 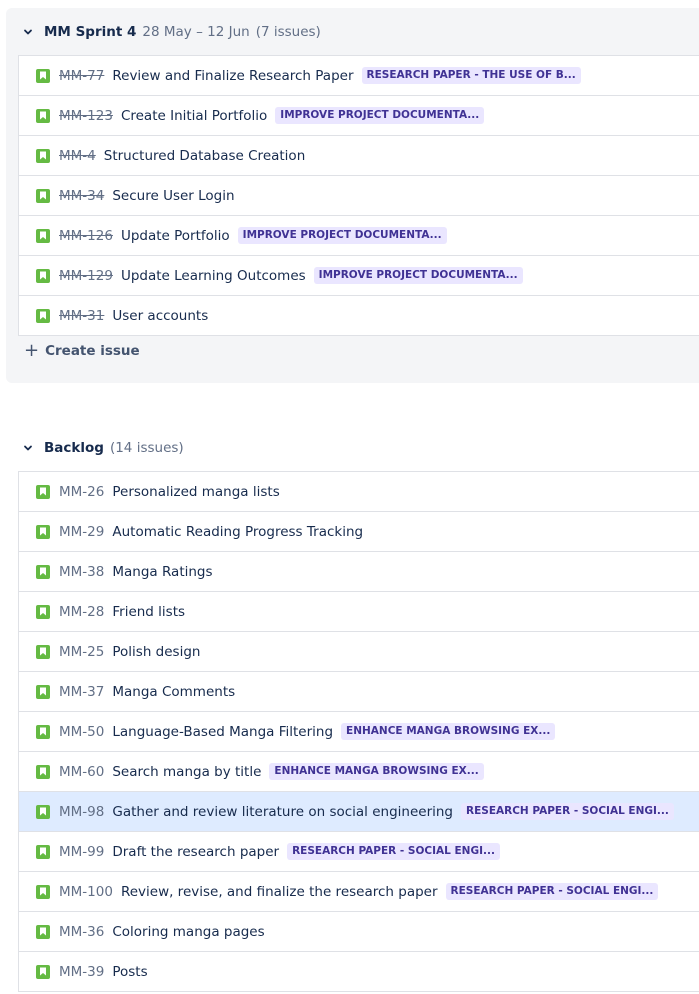 What do you see at coordinates (81, 612) in the screenshot?
I see `issue-key: MM-28` at bounding box center [81, 612].